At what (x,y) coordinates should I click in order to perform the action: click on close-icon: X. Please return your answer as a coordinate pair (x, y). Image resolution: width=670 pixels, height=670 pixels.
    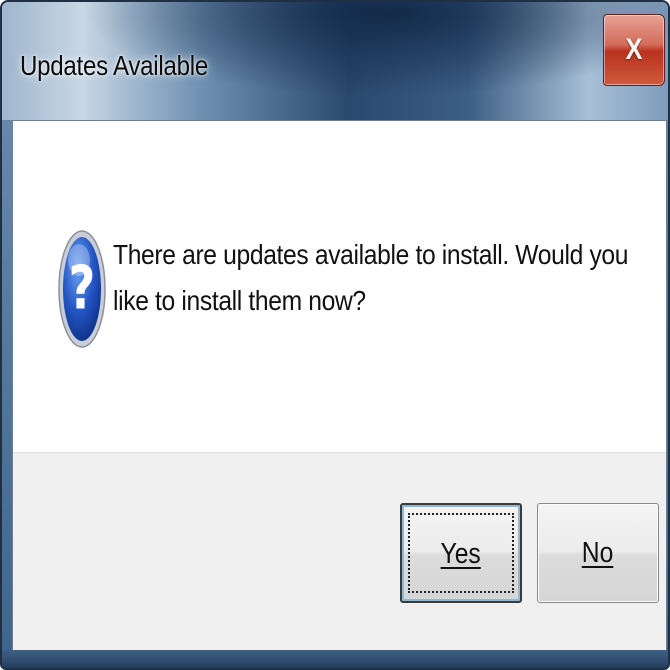
    Looking at the image, I should click on (634, 49).